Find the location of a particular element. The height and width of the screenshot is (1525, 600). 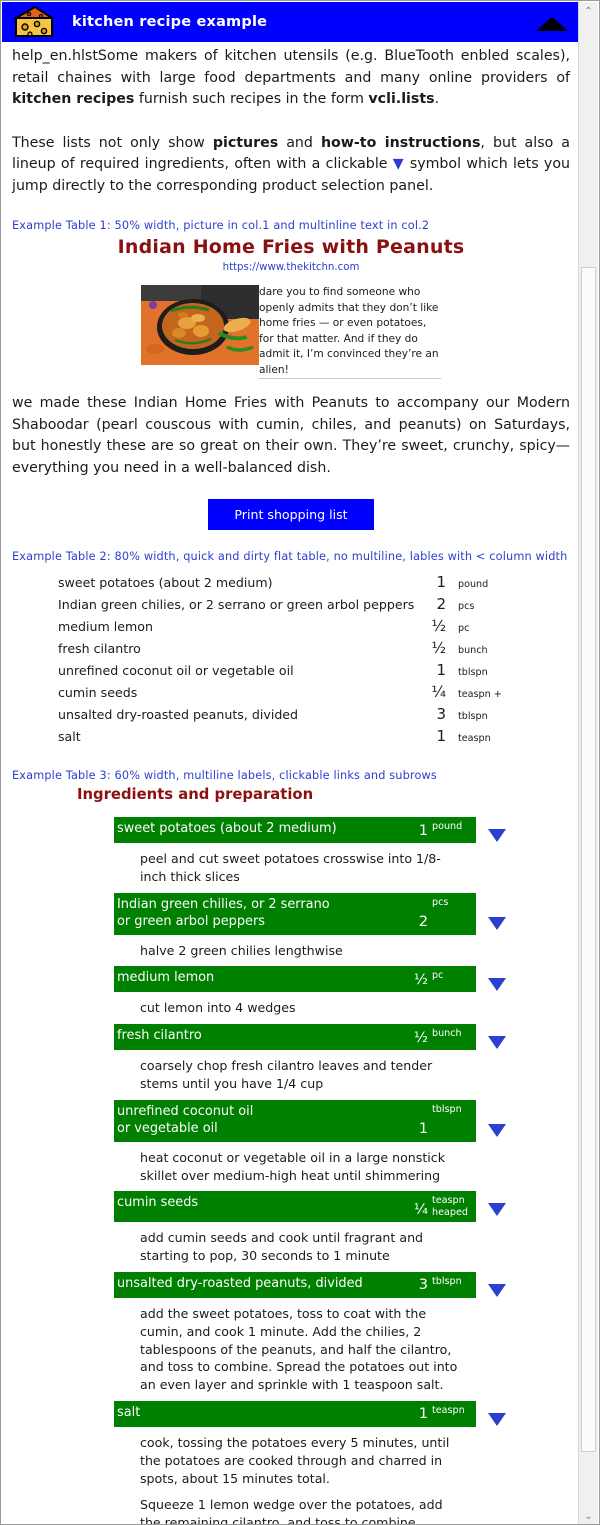

table-row: sweet potatoes (about 2 medium) 1 pound is located at coordinates (273, 582).